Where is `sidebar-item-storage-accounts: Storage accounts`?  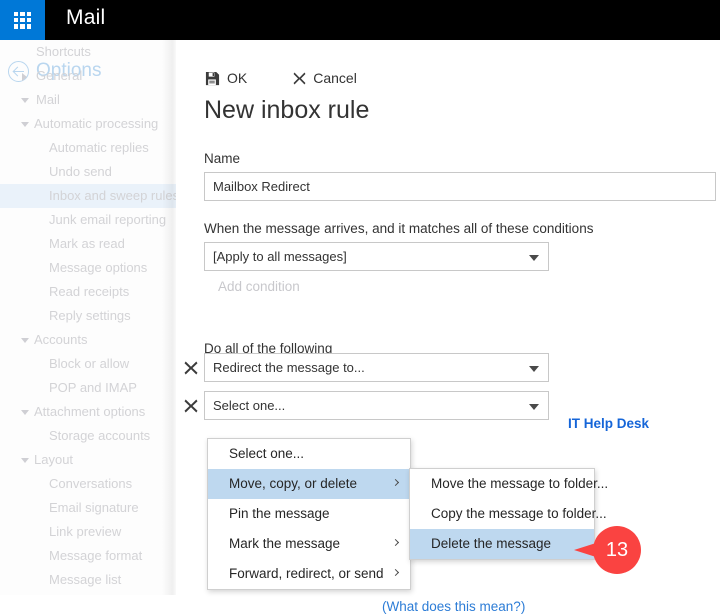 sidebar-item-storage-accounts: Storage accounts is located at coordinates (88, 436).